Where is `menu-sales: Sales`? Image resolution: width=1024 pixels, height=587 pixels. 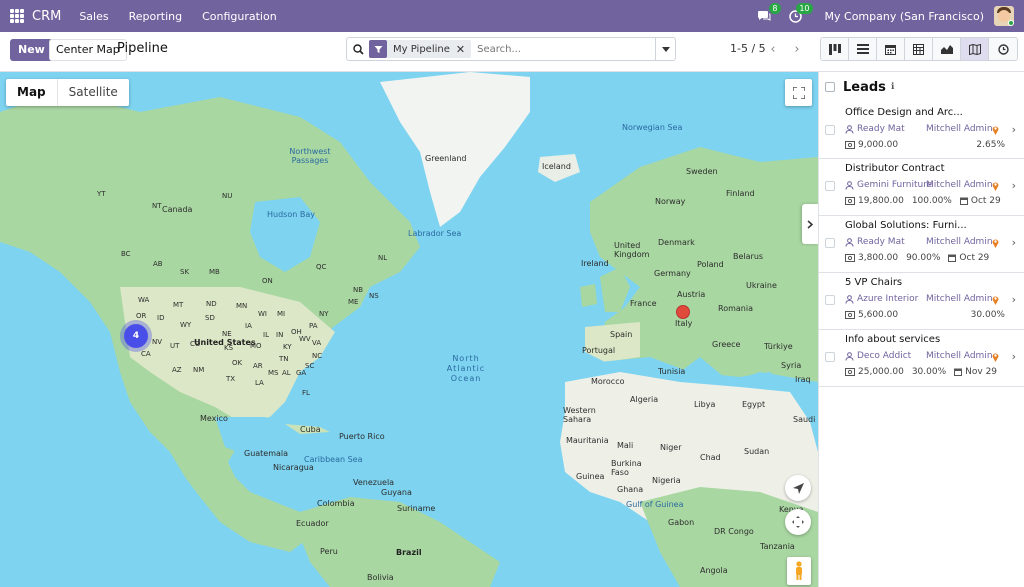 menu-sales: Sales is located at coordinates (93, 16).